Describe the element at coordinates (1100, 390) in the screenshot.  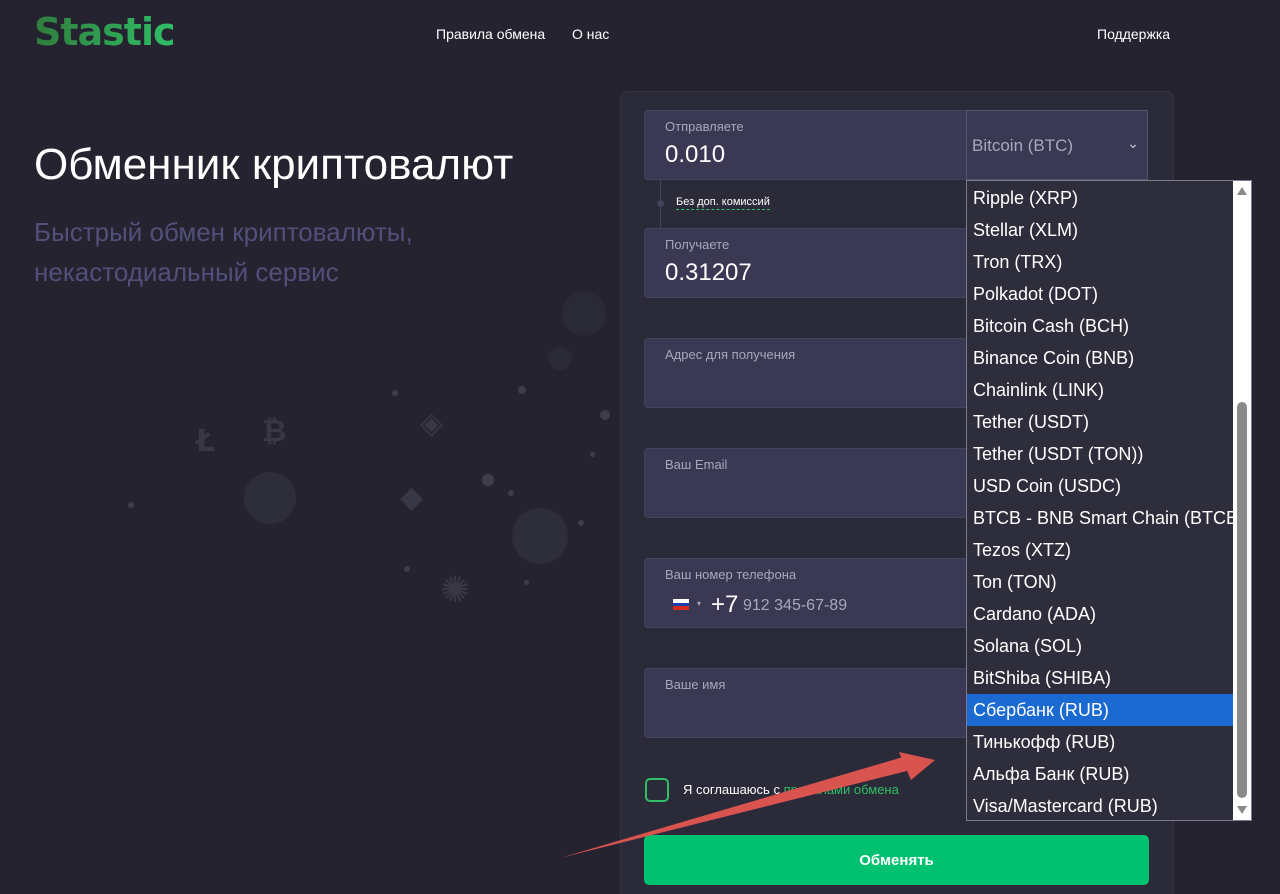
I see `dropdown-option: Chainlink (LINK)` at that location.